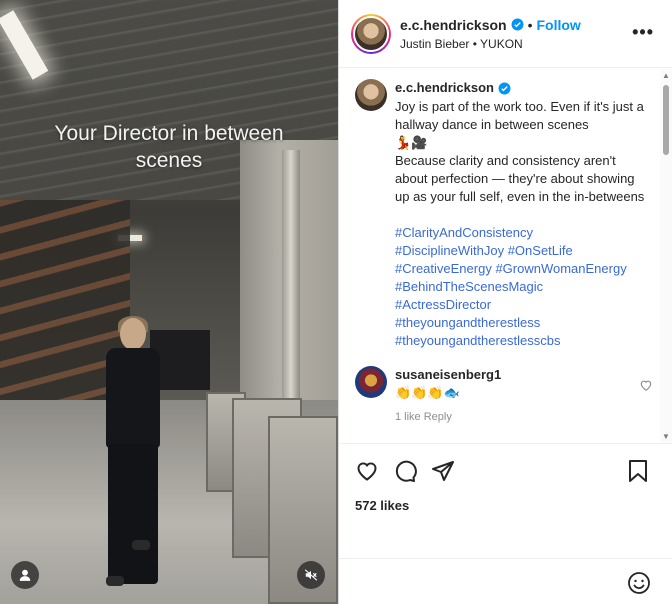 The height and width of the screenshot is (604, 672). I want to click on post-actions: 572 likes, so click(505, 503).